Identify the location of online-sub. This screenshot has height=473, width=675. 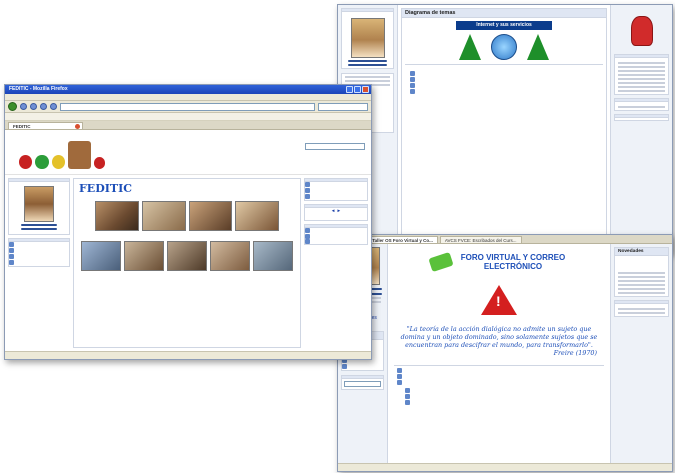
(641, 119).